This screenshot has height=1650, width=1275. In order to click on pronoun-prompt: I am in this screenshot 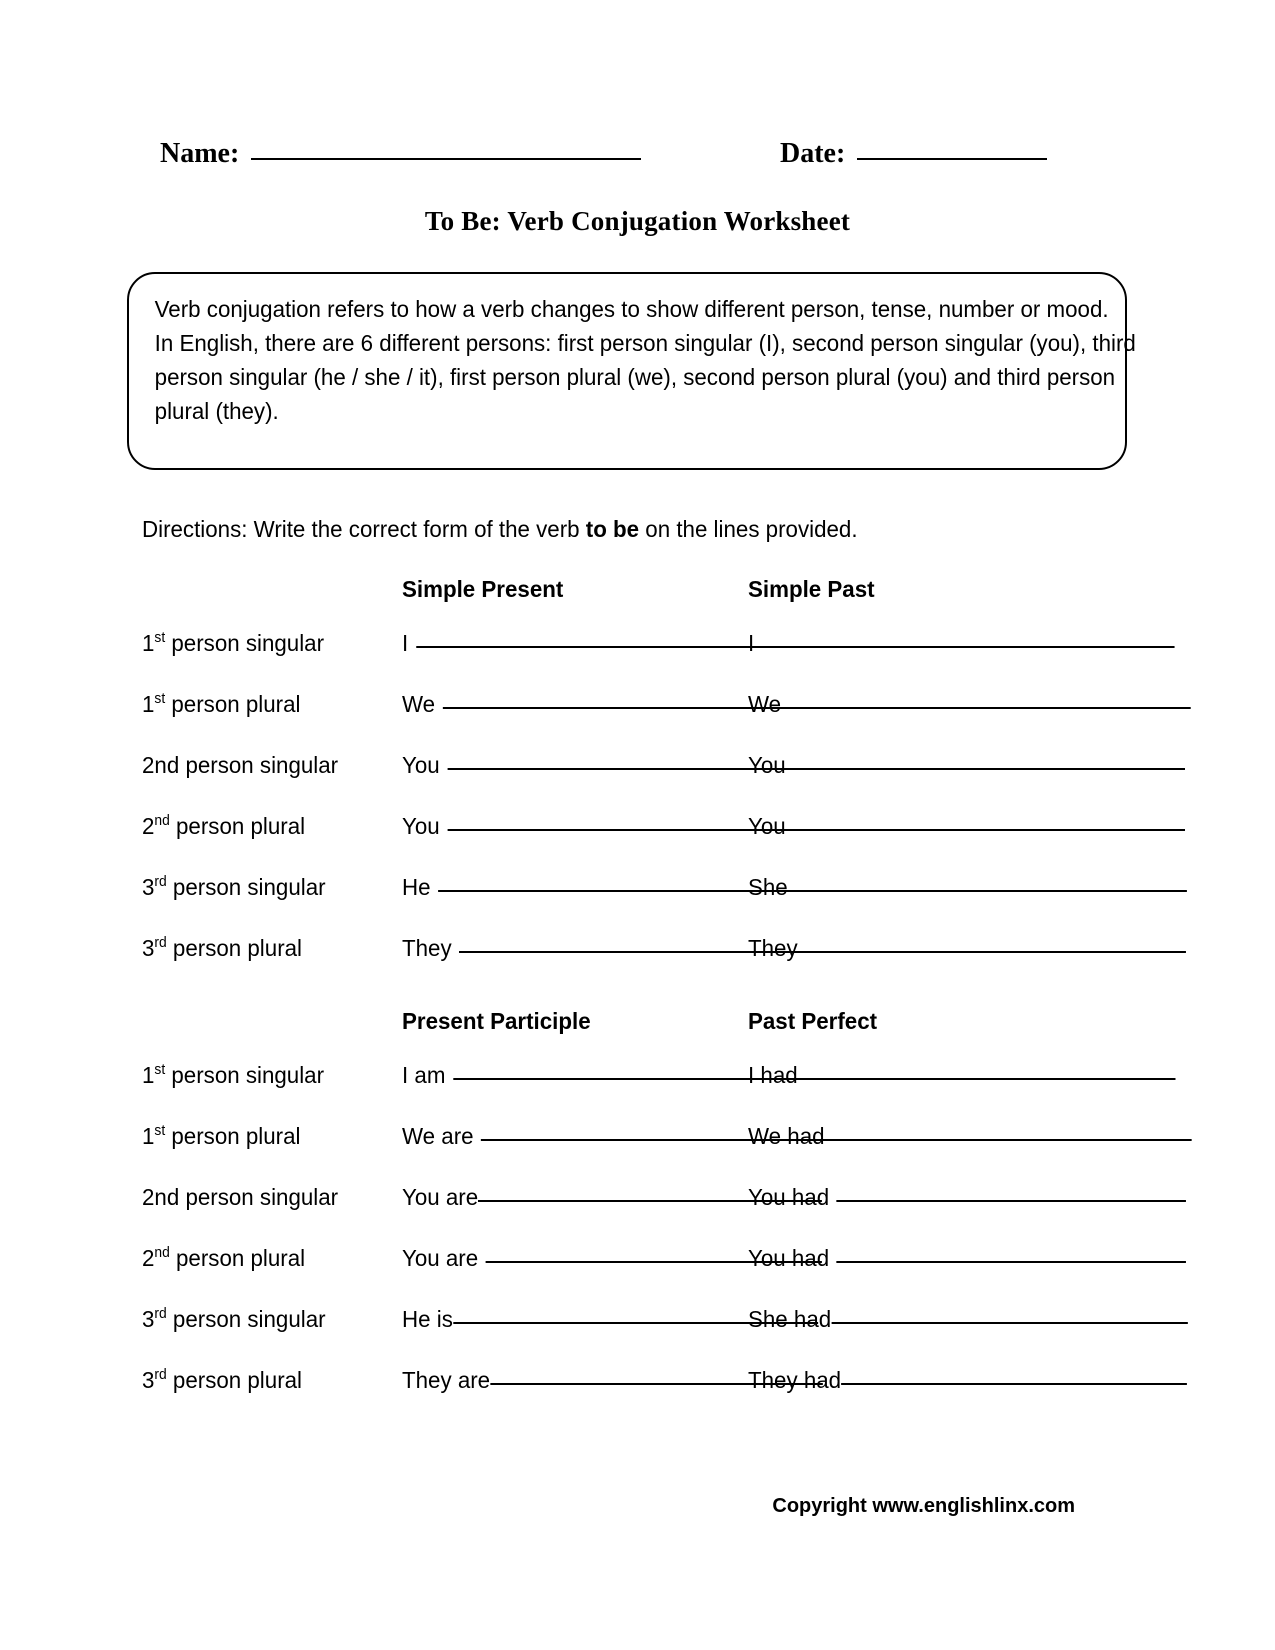, I will do `click(424, 1075)`.